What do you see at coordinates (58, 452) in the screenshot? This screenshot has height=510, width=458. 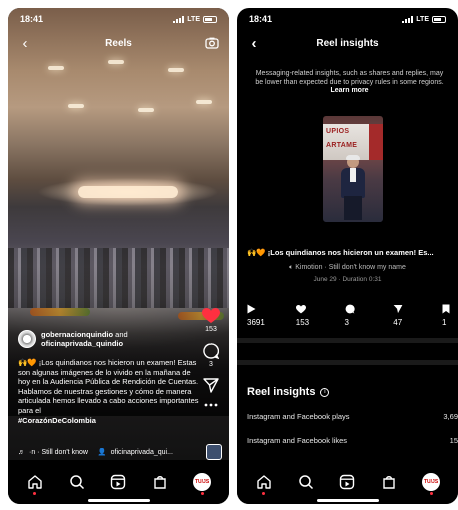 I see `audio-track: ·n · Still don't know` at bounding box center [58, 452].